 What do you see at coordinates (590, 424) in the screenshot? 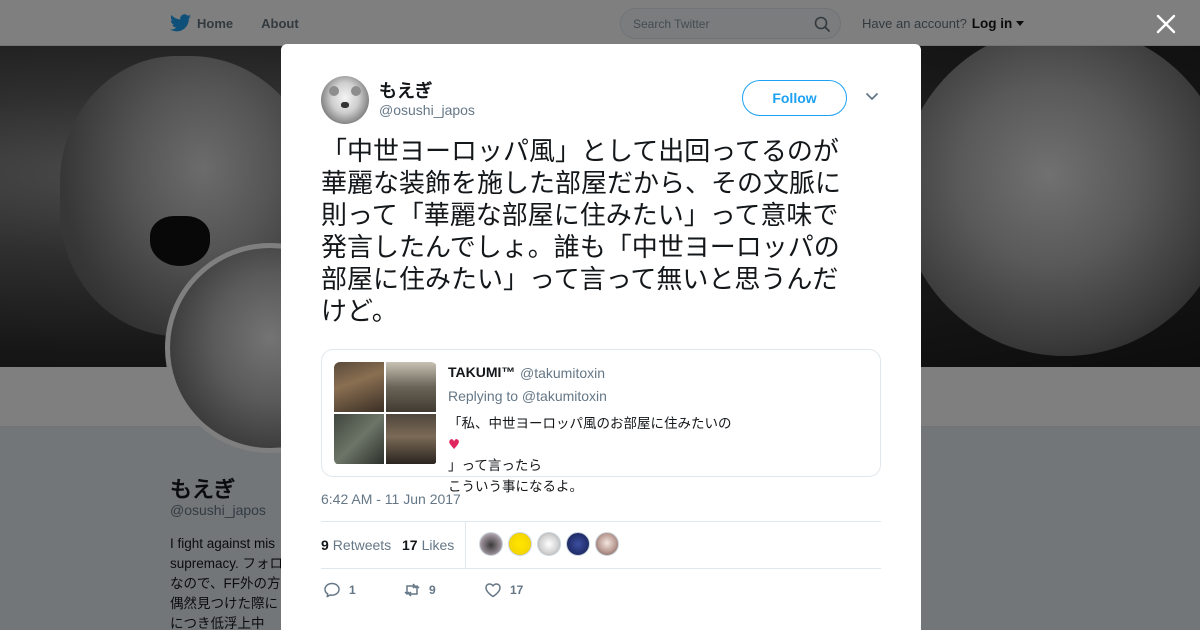
I see `quoted-text-before: 「私、中世ヨーロッパ風のお部屋に住みたいの` at bounding box center [590, 424].